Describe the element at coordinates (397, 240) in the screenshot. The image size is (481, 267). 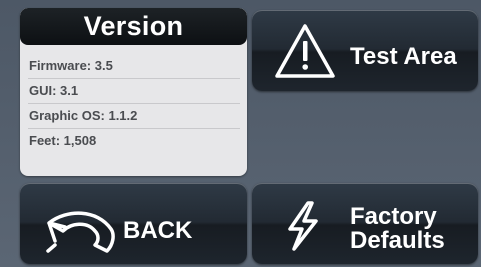
I see `factory-defaults-label-line2: Defaults` at that location.